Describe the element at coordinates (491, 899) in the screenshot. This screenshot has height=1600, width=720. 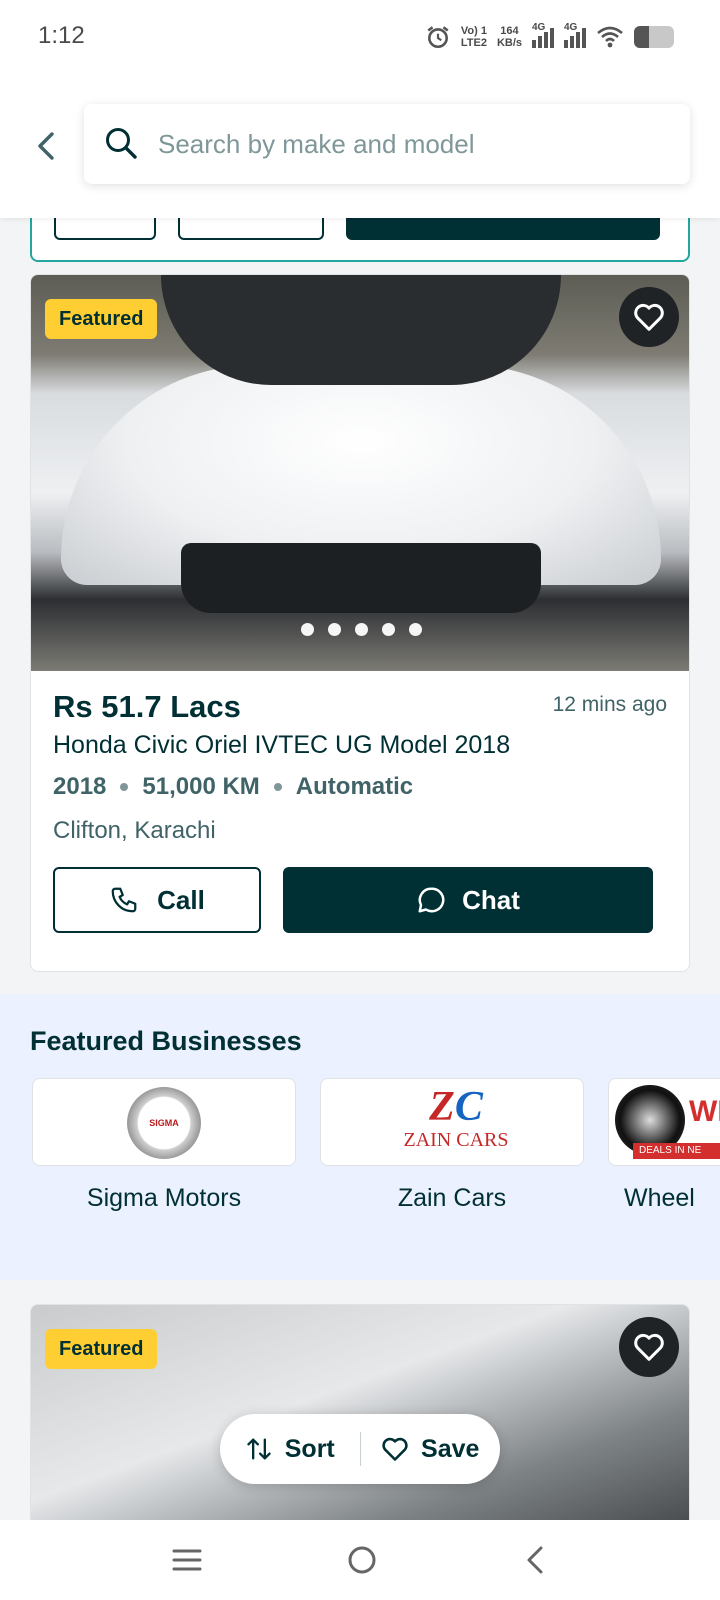
I see `chat-button-label: Chat` at that location.